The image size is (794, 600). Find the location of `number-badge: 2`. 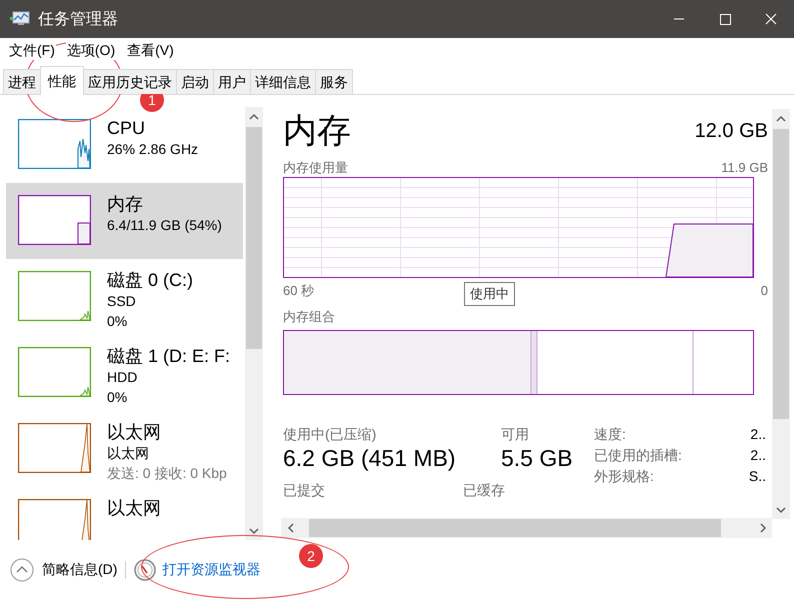

number-badge: 2 is located at coordinates (311, 556).